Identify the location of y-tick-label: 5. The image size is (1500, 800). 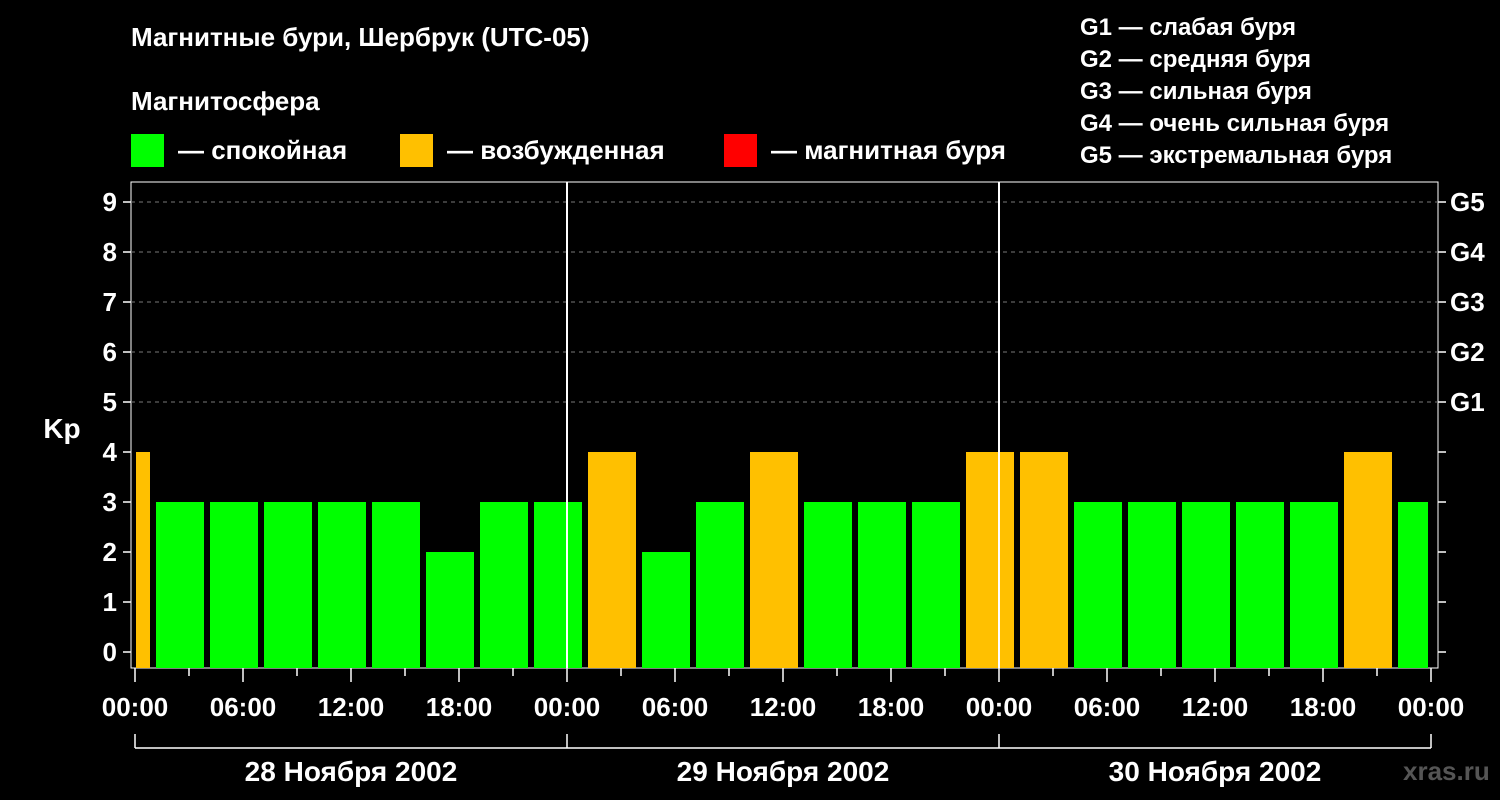
(110, 402).